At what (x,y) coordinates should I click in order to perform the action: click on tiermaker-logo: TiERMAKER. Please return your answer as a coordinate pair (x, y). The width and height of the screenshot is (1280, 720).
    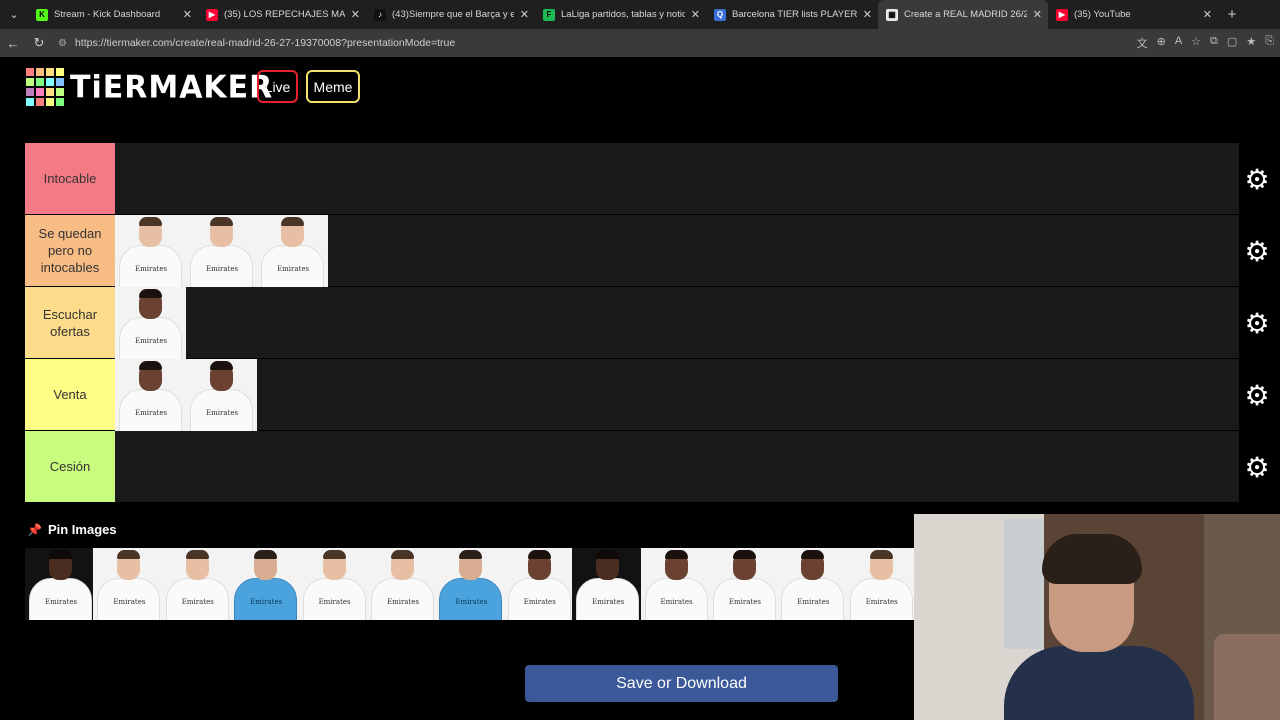
    Looking at the image, I should click on (149, 87).